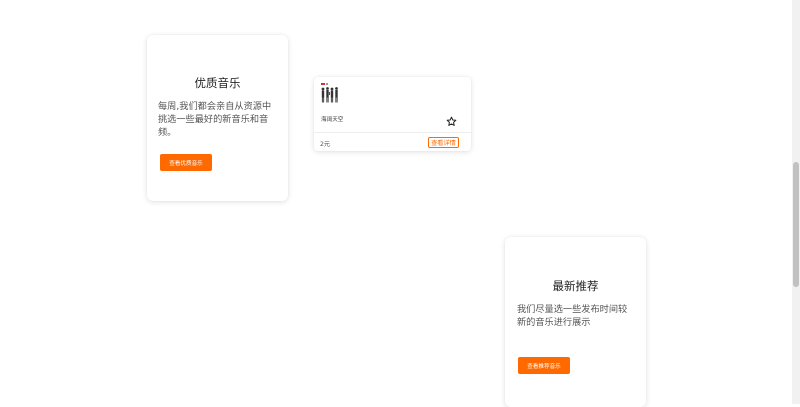 The image size is (800, 407). Describe the element at coordinates (215, 119) in the screenshot. I see `card-description: 每周,我们都会亲自从资源中挑选一些最好的新音乐和音频。` at that location.